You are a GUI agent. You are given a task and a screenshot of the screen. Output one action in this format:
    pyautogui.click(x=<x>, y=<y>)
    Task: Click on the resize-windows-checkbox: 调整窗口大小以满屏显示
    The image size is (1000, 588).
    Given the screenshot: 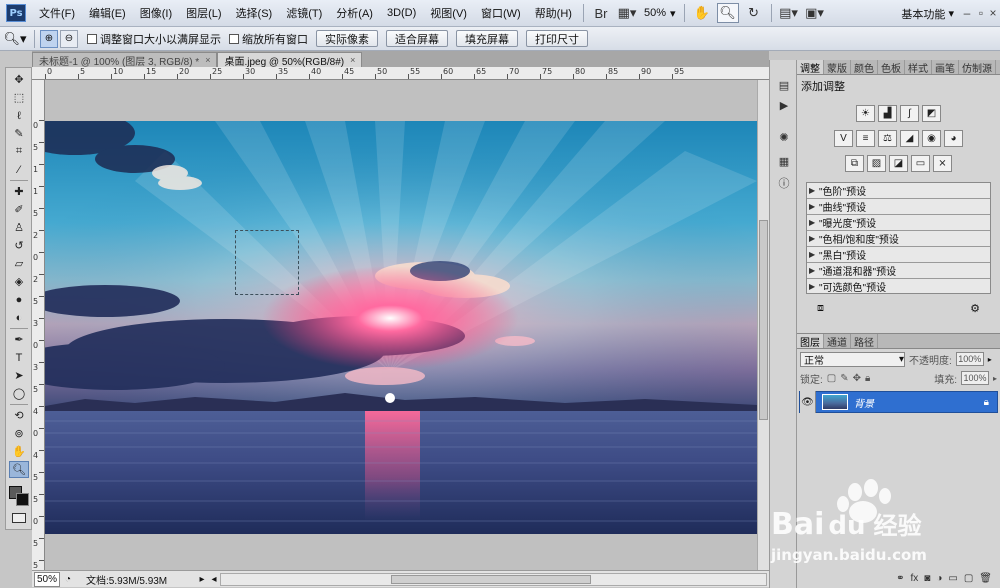 What is the action you would take?
    pyautogui.click(x=154, y=39)
    